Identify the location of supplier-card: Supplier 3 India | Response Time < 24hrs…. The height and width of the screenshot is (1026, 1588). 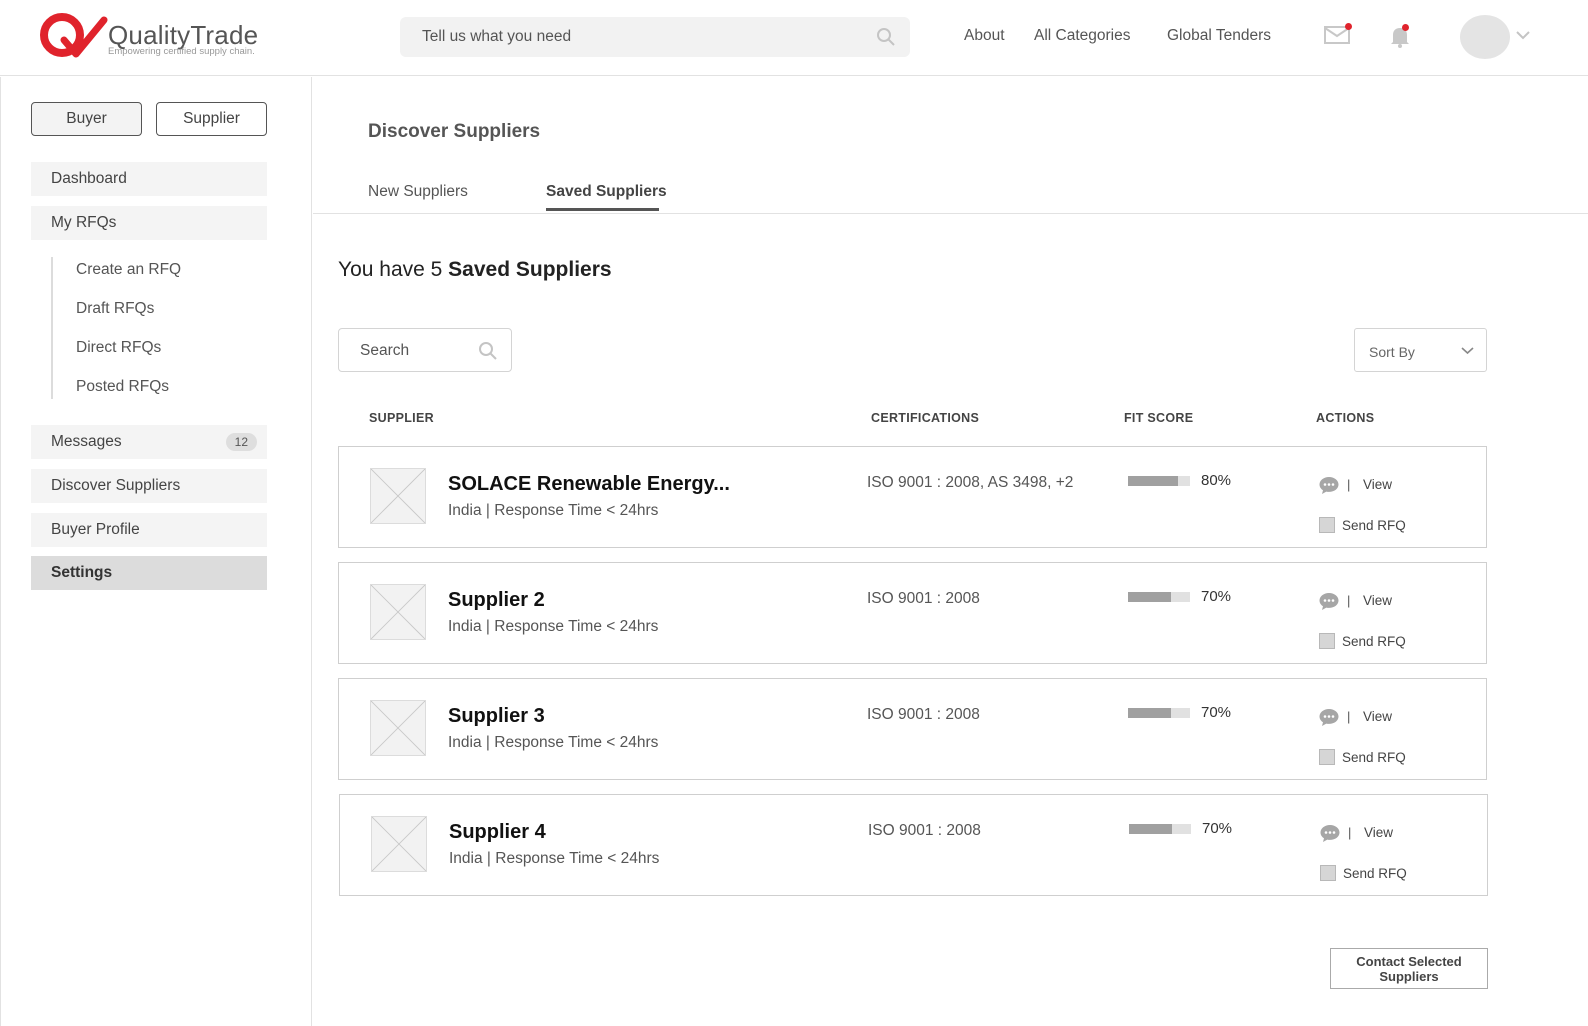
(912, 729).